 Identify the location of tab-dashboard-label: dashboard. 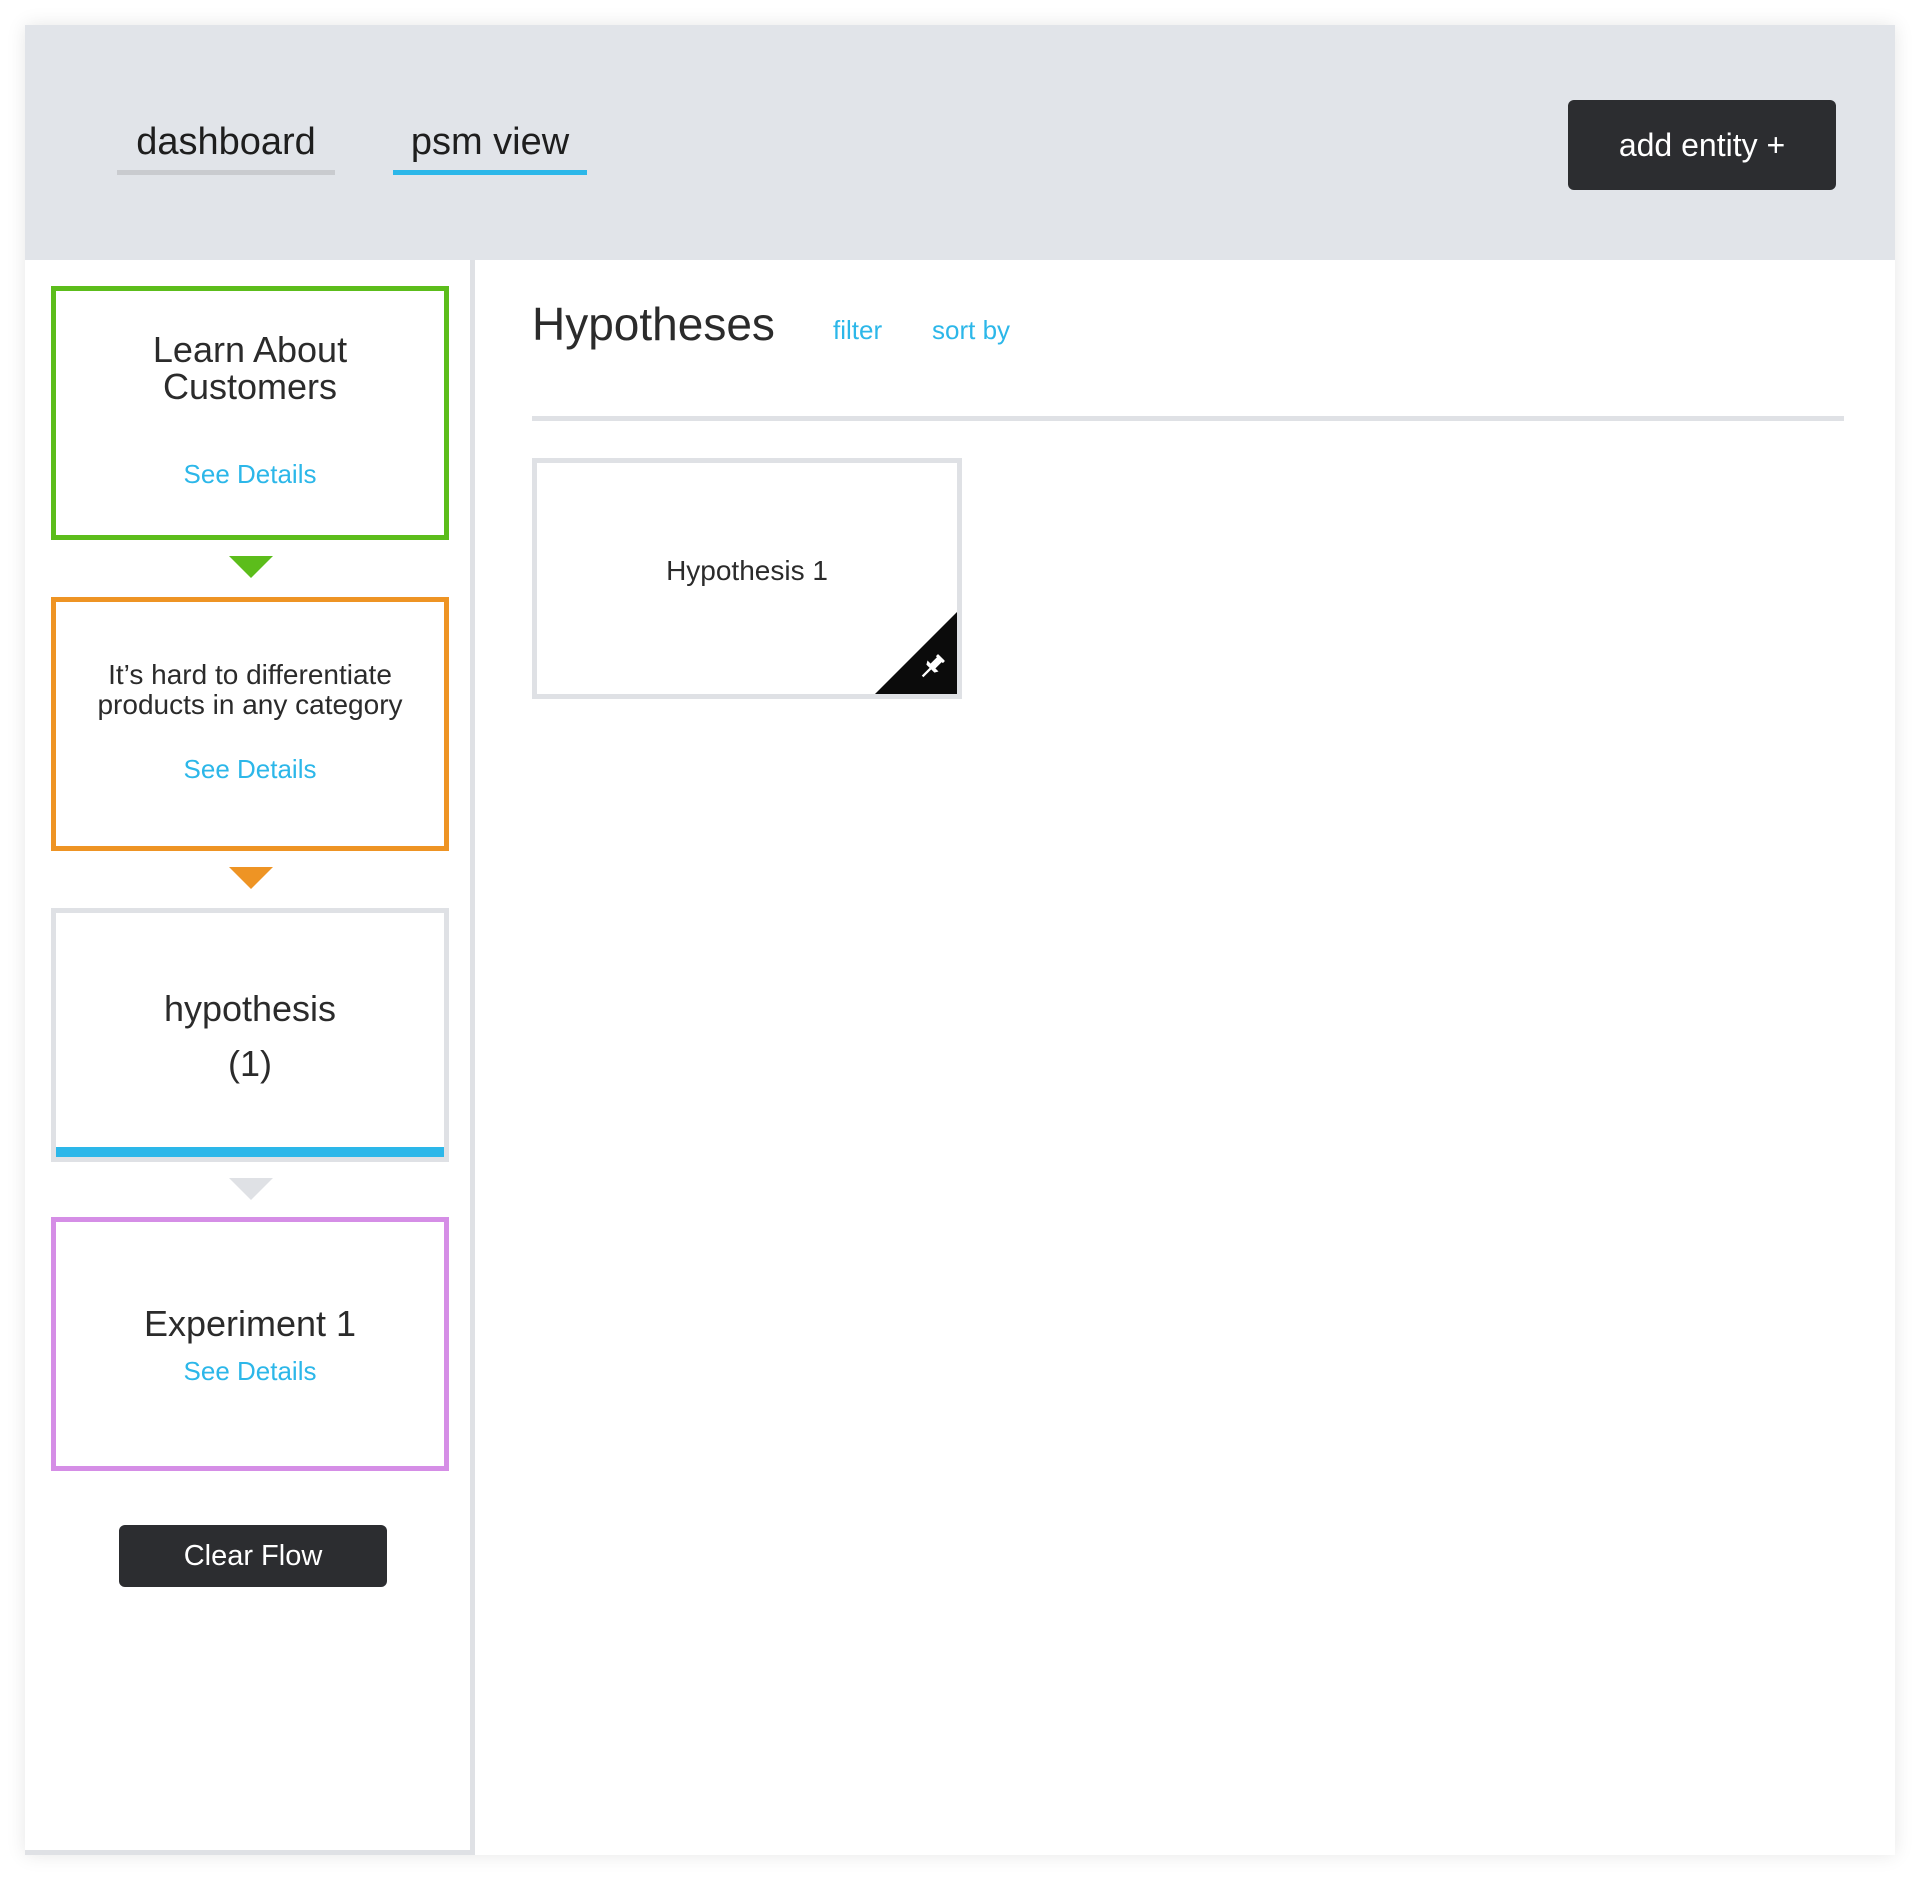
(226, 142).